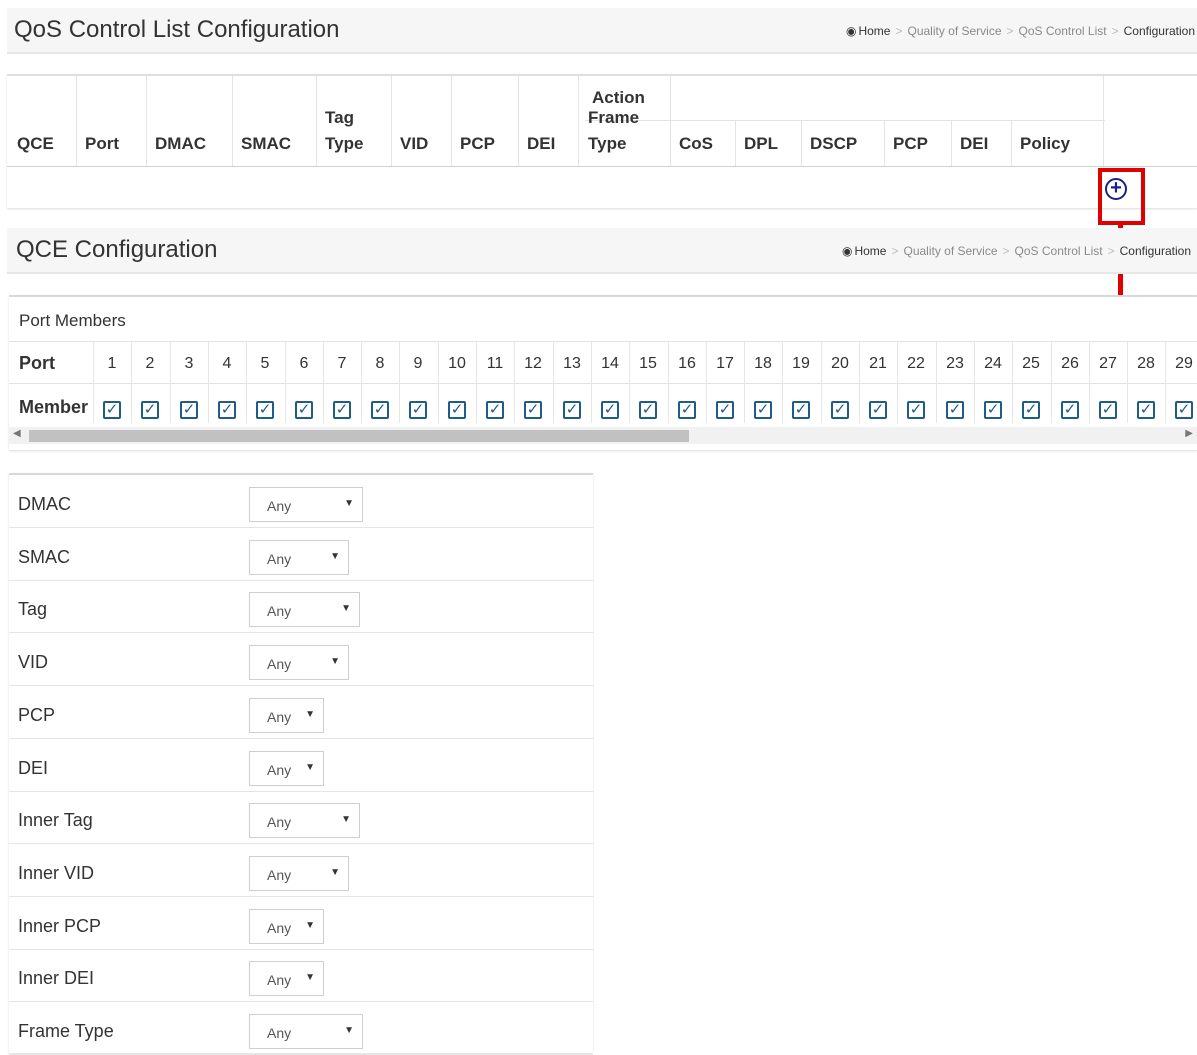 The height and width of the screenshot is (1055, 1197). I want to click on scrollbar-thumb, so click(359, 436).